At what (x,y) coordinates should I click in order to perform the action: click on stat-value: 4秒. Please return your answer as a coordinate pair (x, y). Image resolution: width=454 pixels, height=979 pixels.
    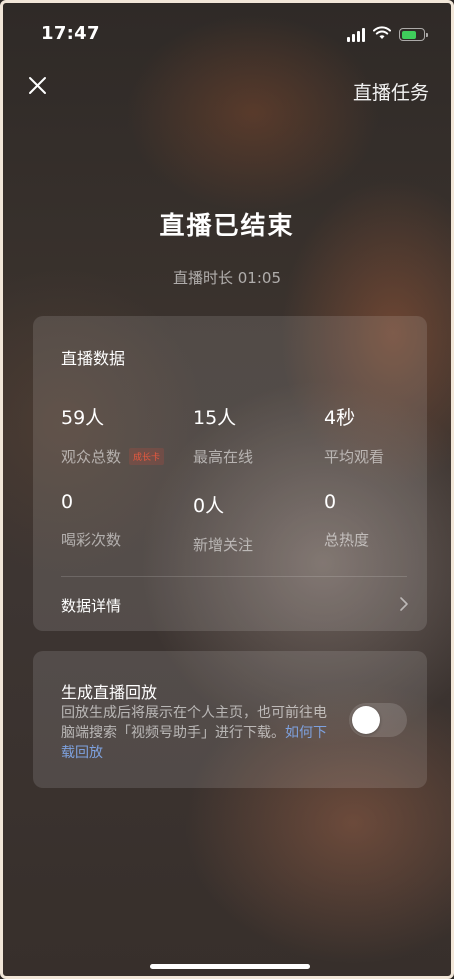
    Looking at the image, I should click on (340, 418).